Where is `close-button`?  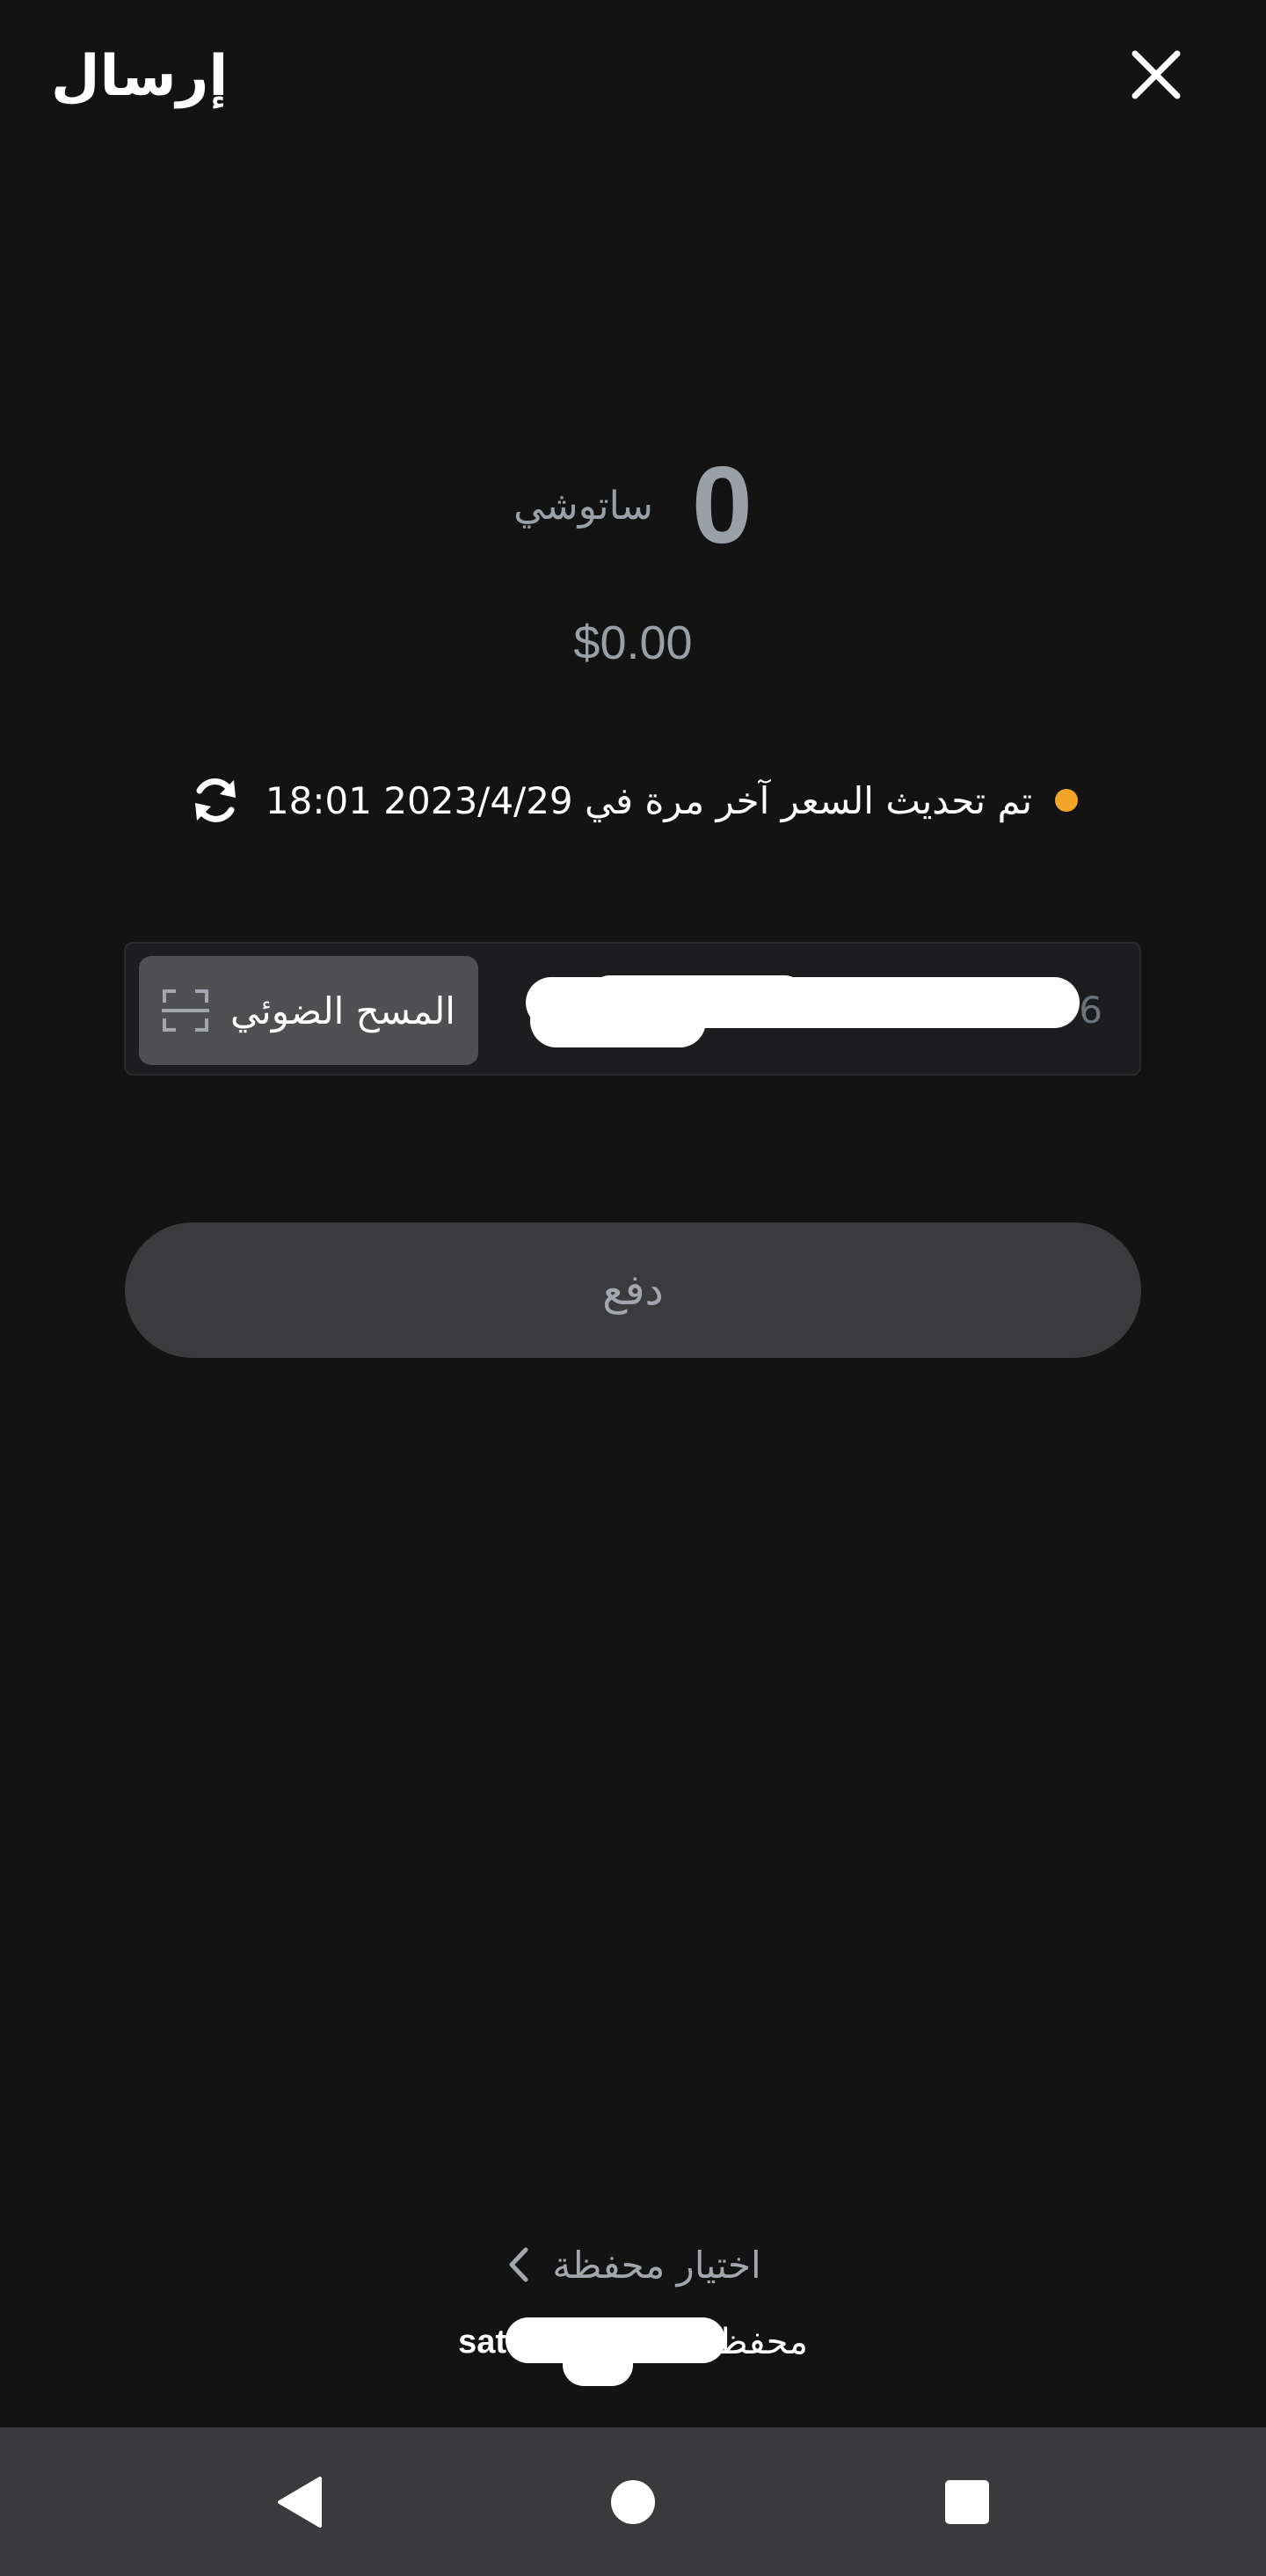 close-button is located at coordinates (1156, 75).